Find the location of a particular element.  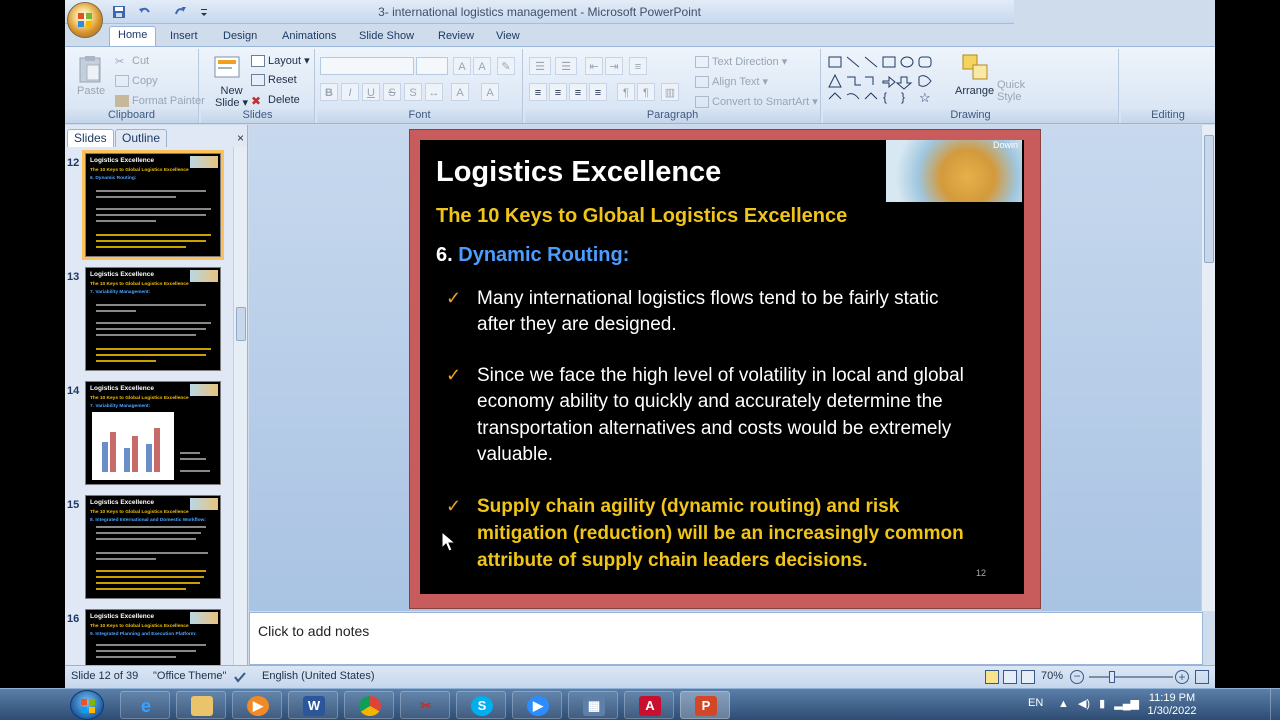

text-direction-button: Text Direction ▾ is located at coordinates (741, 62).